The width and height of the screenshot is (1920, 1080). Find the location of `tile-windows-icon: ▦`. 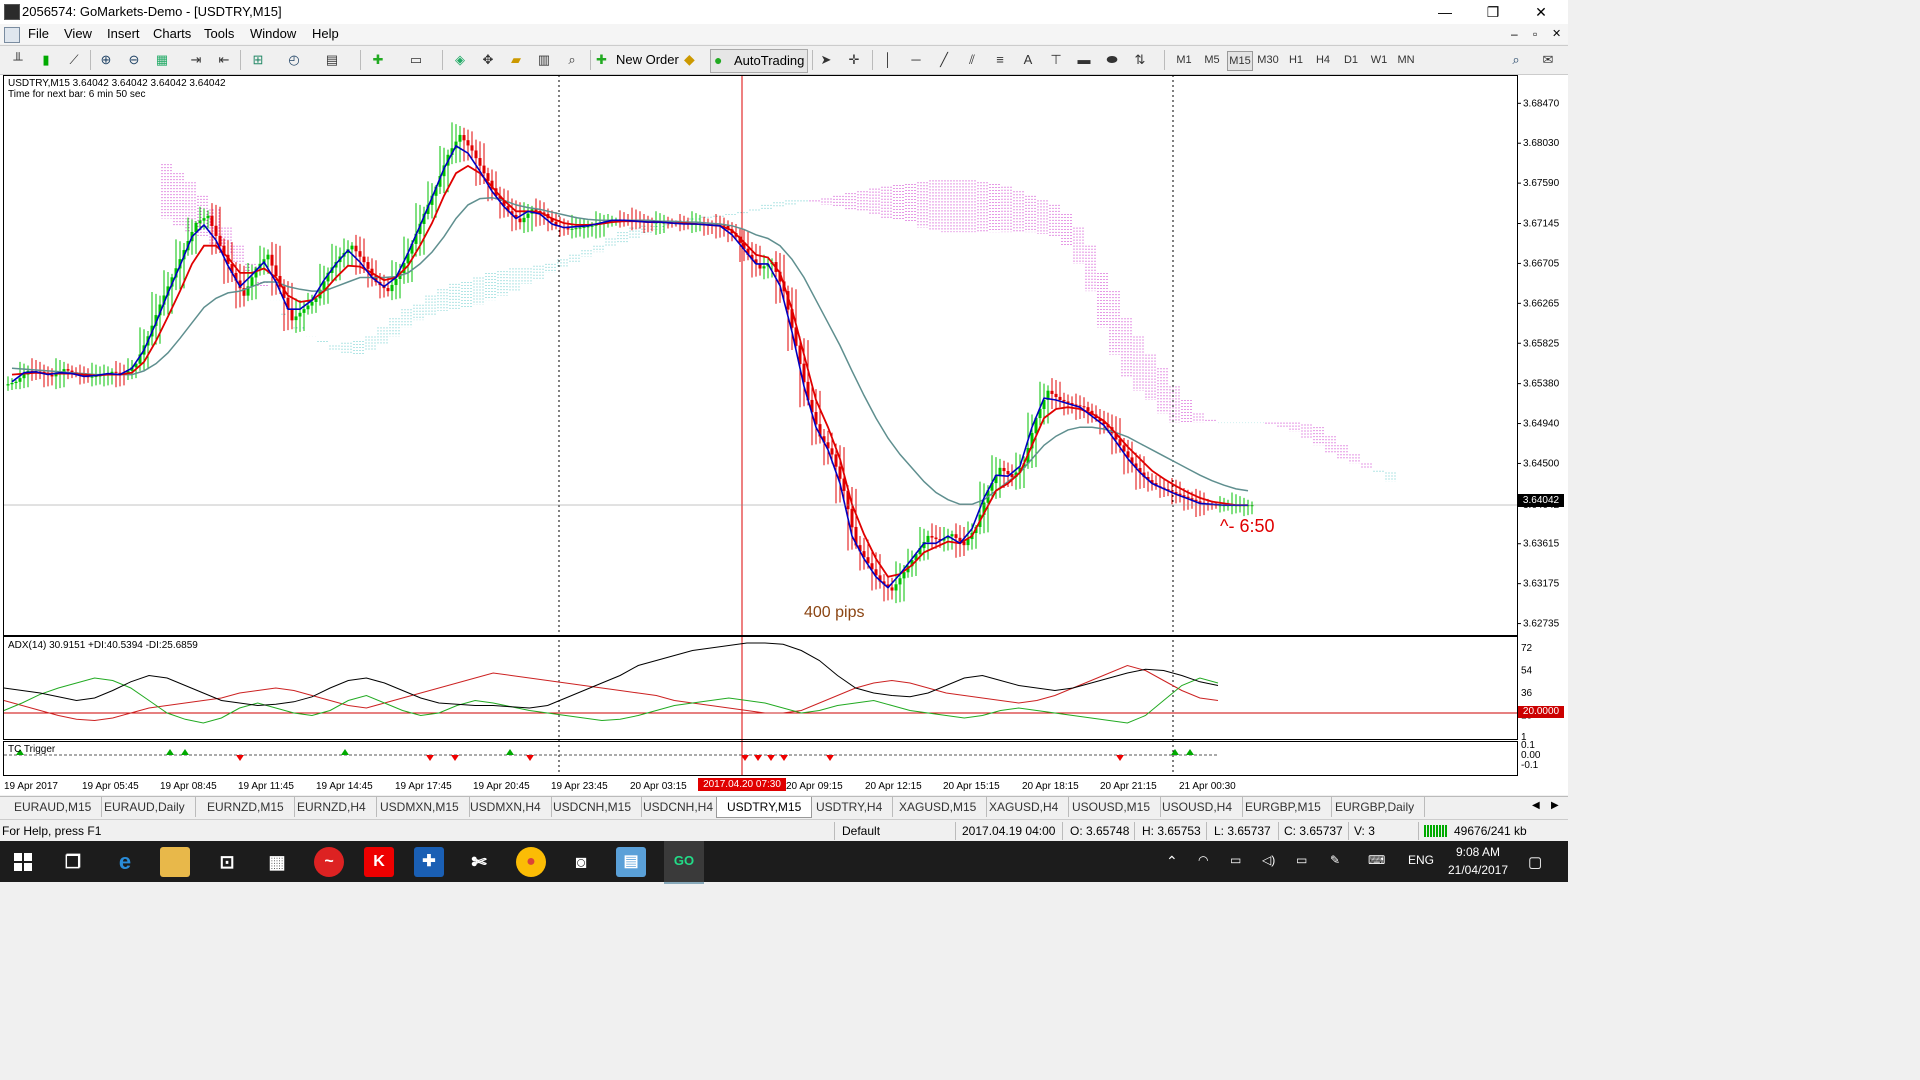

tile-windows-icon: ▦ is located at coordinates (162, 60).